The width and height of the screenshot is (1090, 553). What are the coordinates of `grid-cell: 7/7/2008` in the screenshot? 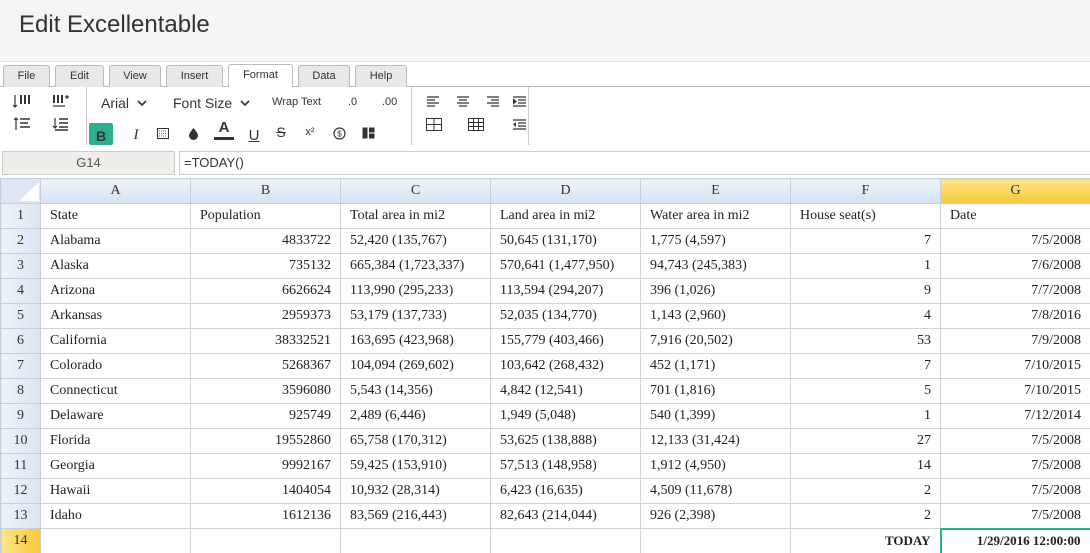 It's located at (1015, 291).